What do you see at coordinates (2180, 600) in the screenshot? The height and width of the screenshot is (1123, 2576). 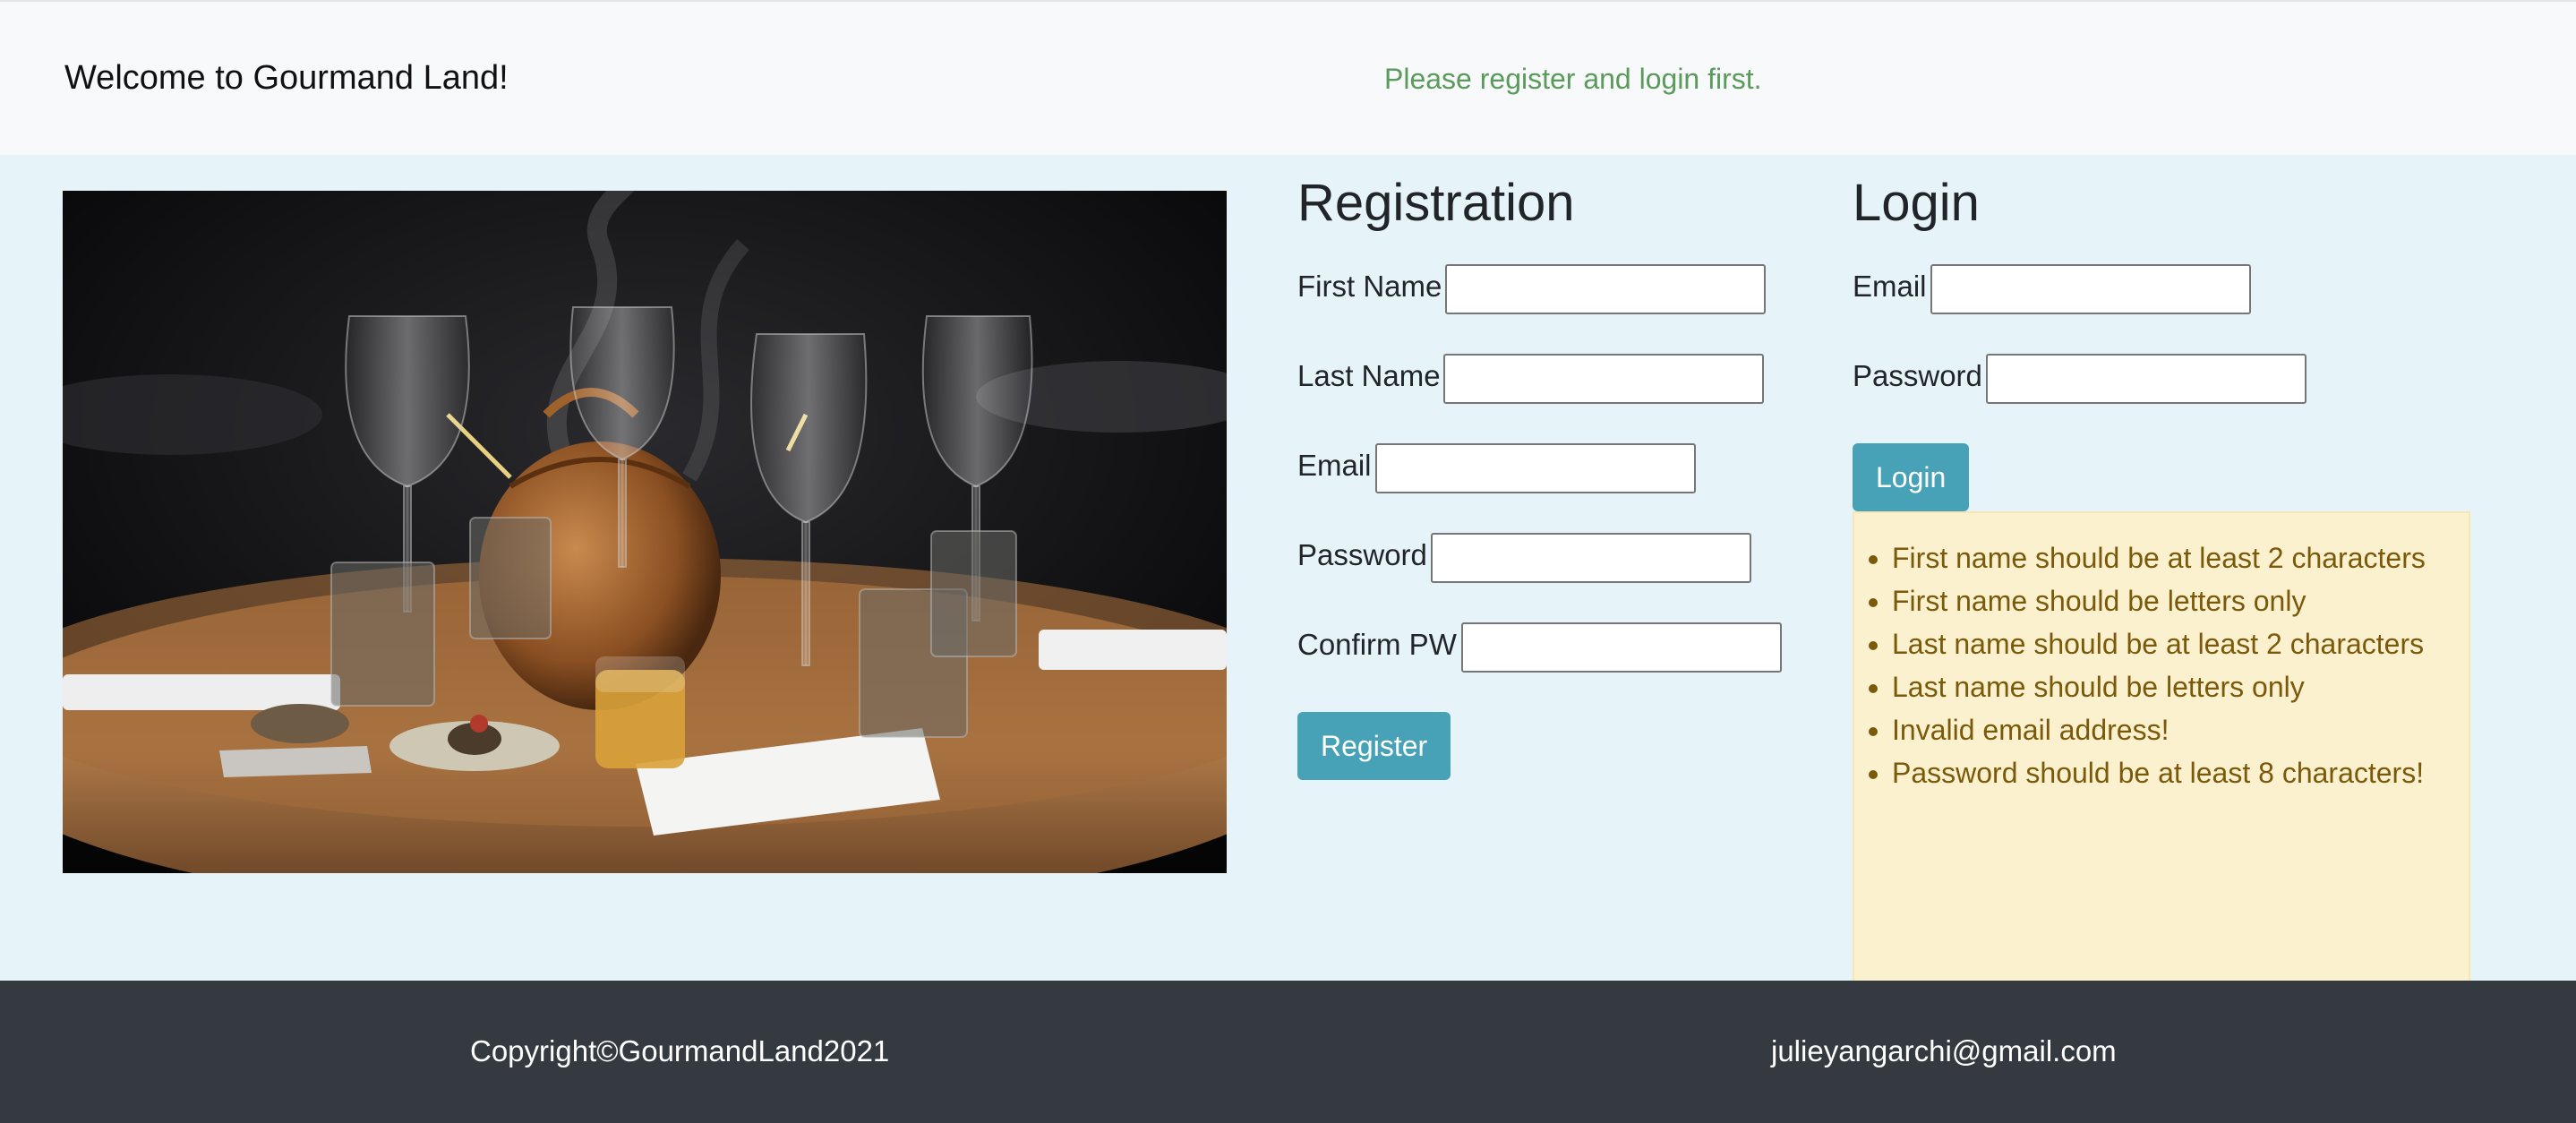 I see `error-item: First name should be letters only` at bounding box center [2180, 600].